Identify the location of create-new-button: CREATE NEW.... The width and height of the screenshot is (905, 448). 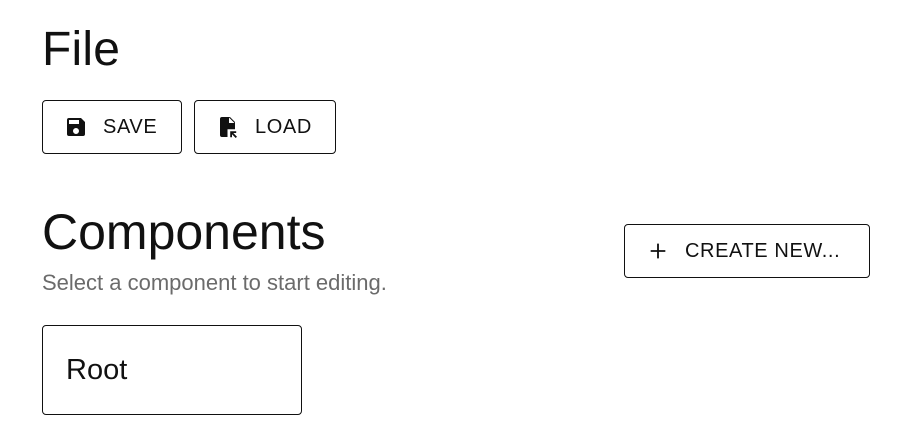
(747, 251).